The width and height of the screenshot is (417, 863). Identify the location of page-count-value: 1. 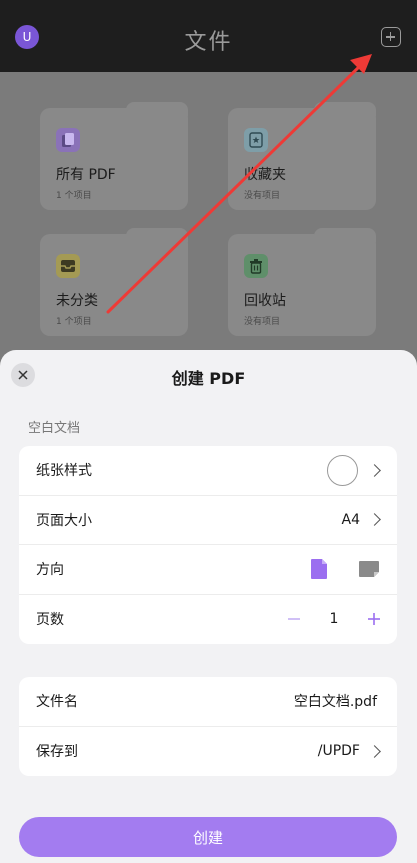
(334, 619).